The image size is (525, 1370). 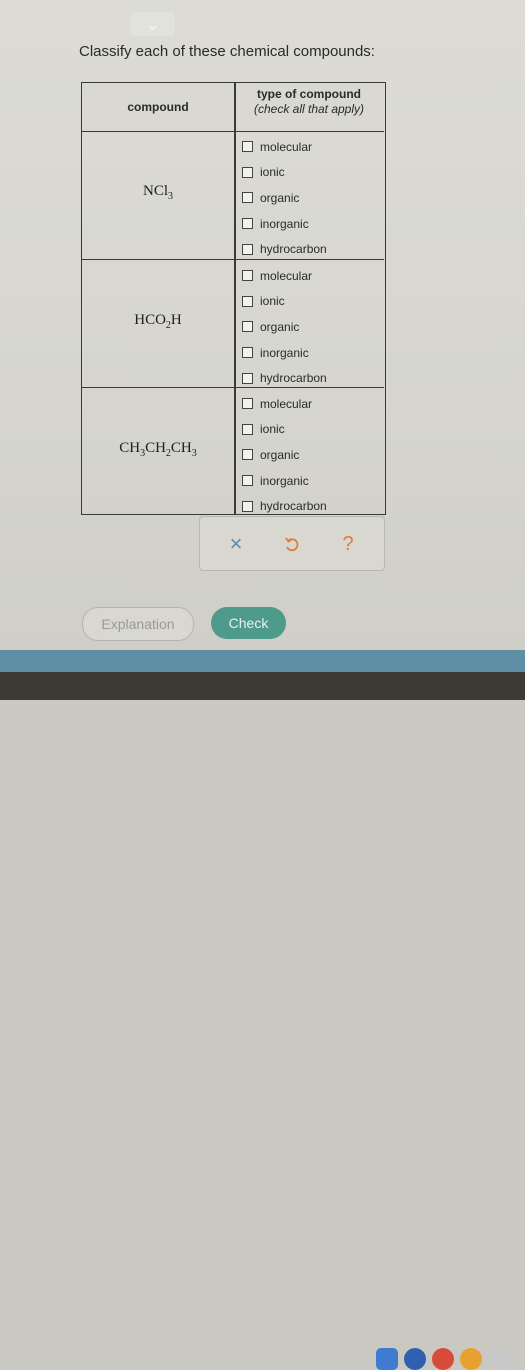 I want to click on explanation-button: Explanation, so click(x=138, y=624).